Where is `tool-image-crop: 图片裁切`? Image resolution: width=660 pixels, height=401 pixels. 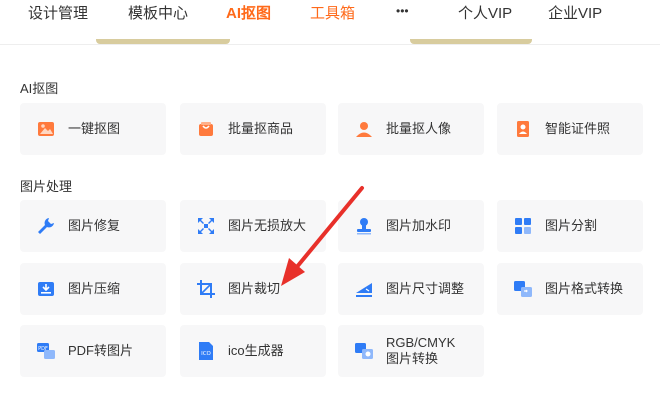 tool-image-crop: 图片裁切 is located at coordinates (253, 289).